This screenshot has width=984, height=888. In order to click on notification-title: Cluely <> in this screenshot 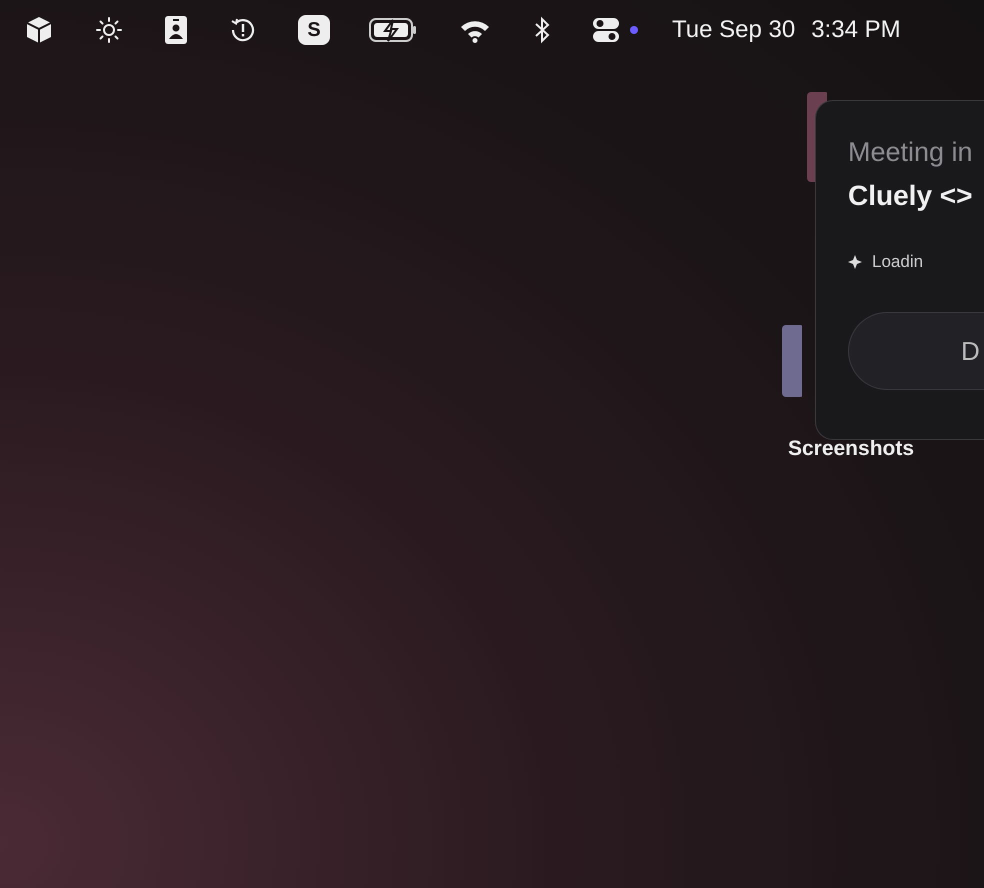, I will do `click(911, 196)`.